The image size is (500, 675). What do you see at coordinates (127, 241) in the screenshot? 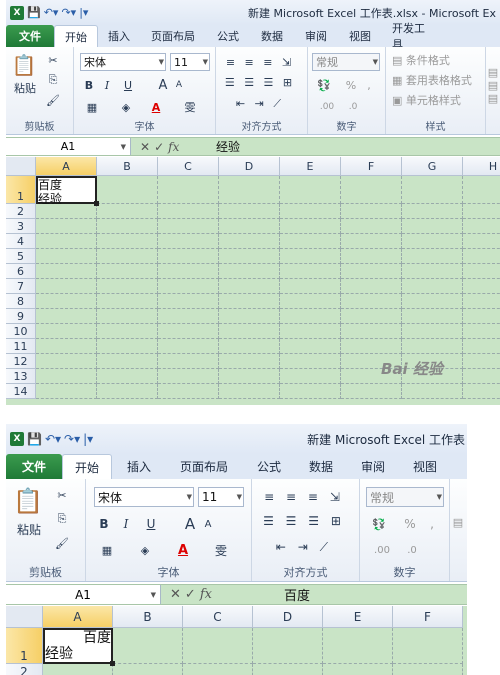
I see `cell-b4` at bounding box center [127, 241].